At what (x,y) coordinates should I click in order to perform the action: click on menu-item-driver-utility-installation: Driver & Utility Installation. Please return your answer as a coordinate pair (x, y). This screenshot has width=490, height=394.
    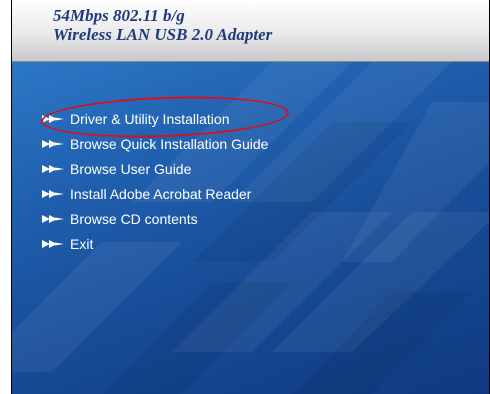
    Looking at the image, I should click on (155, 118).